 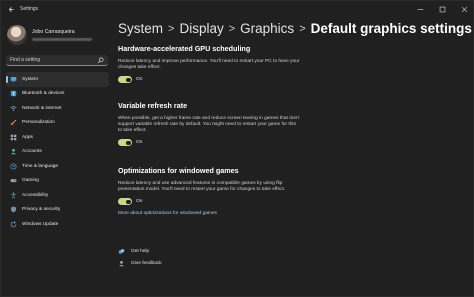 I want to click on person-icon, so click(x=13, y=151).